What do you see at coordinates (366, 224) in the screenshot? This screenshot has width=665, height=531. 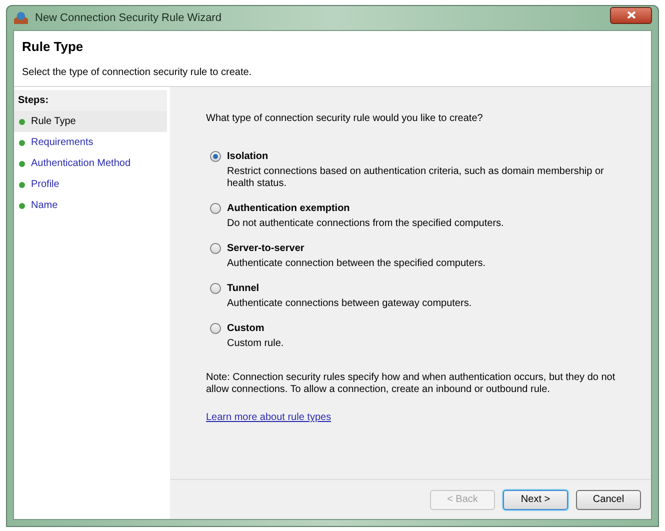 I see `option-description: Do not authenticate connections from the specified computers.` at bounding box center [366, 224].